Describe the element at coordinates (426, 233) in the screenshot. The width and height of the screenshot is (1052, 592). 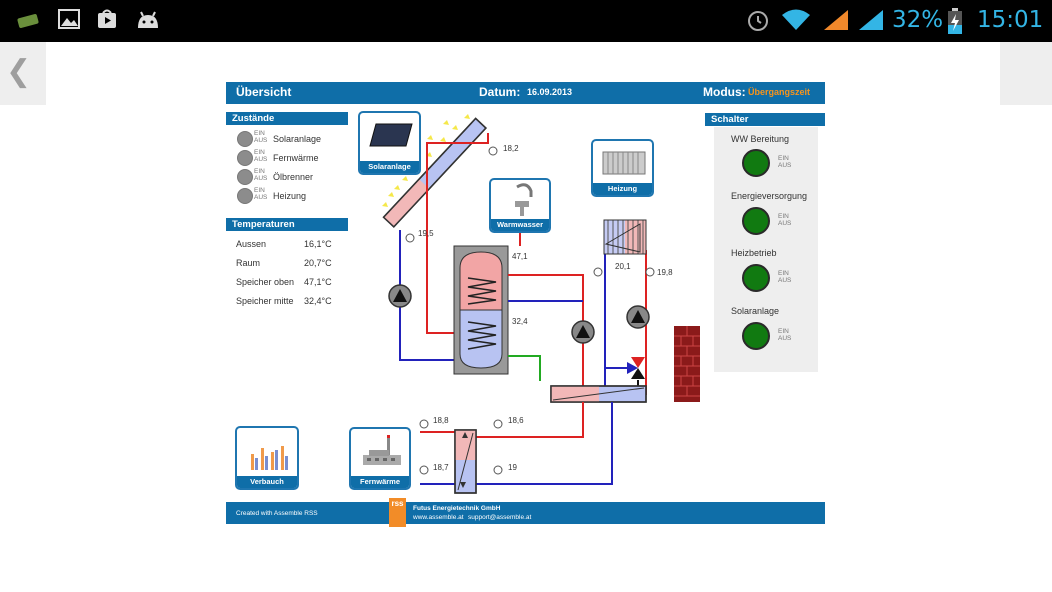
I see `sensor-solar-bottom-value: 19,5` at that location.